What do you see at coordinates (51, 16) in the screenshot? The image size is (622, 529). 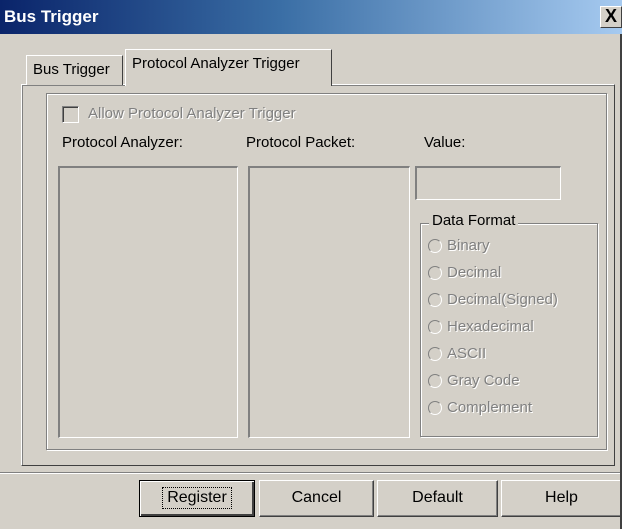 I see `window-title: Bus Trigger` at bounding box center [51, 16].